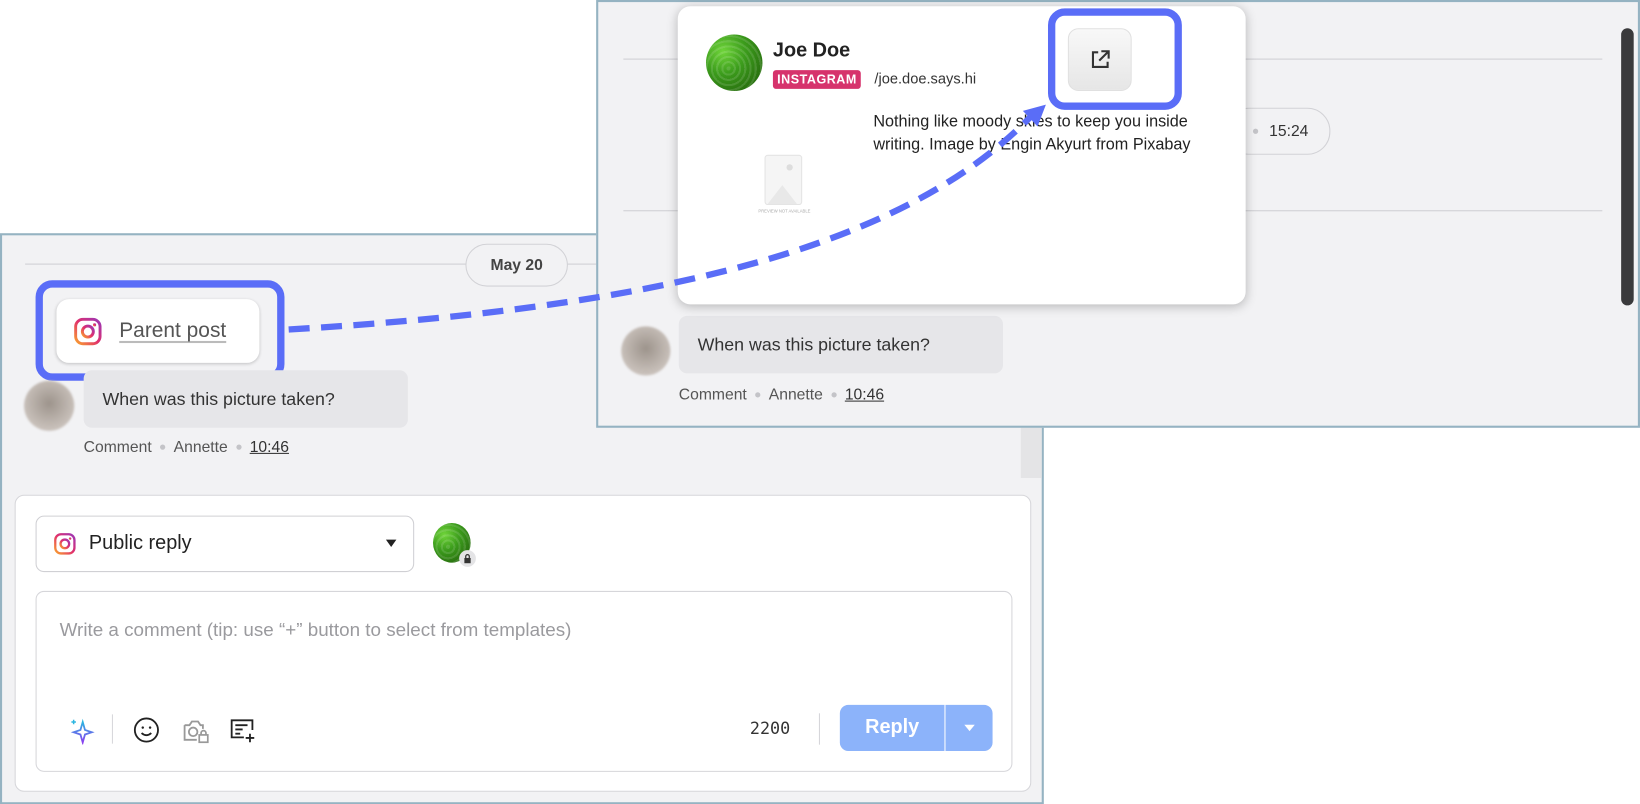  I want to click on annotation-arrow, so click(667, 218).